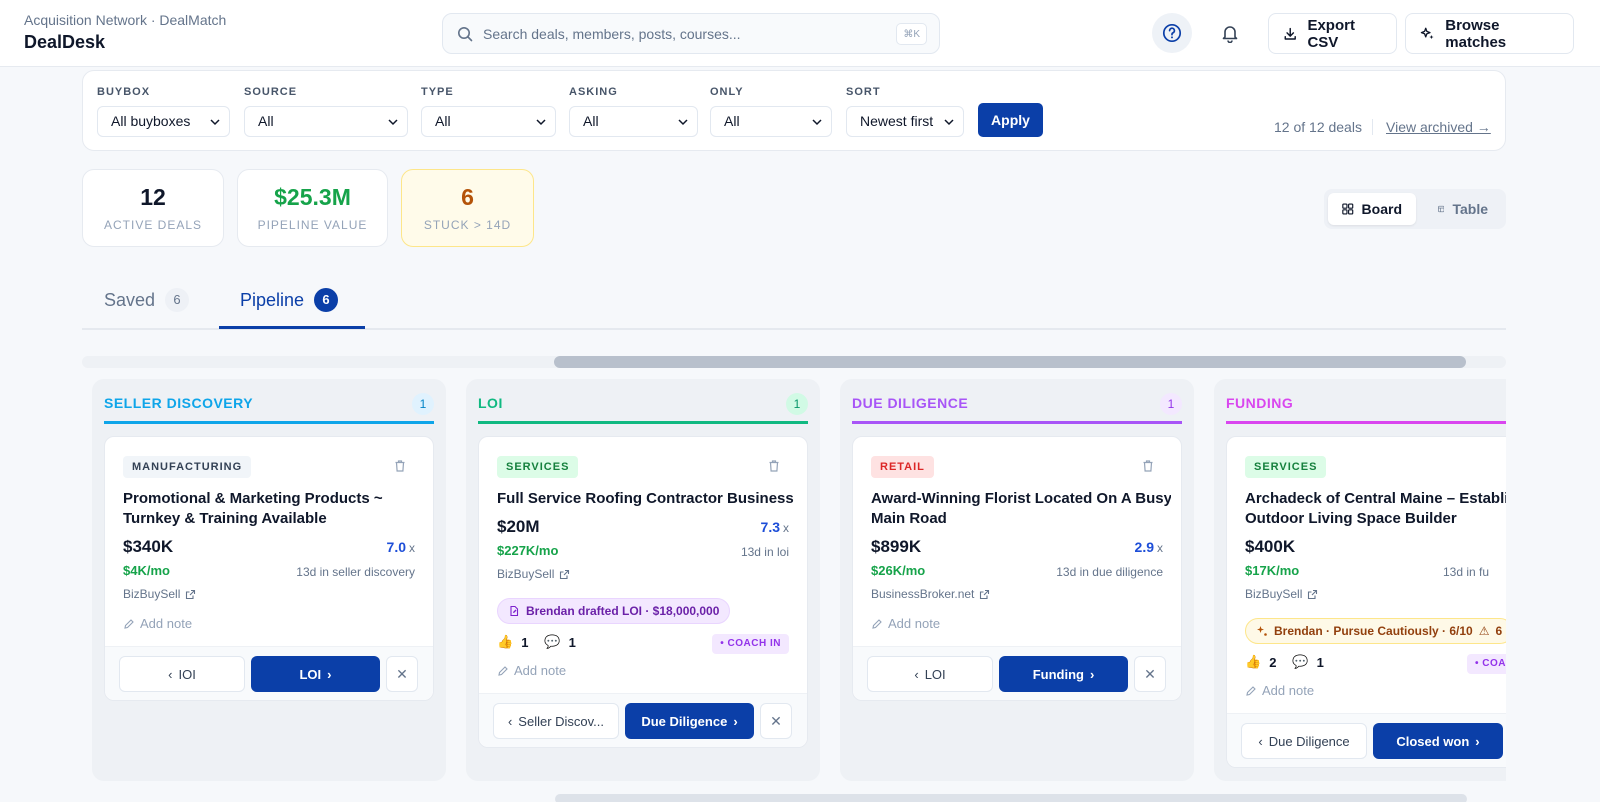 The height and width of the screenshot is (802, 1600). I want to click on move-forward-button: LOI ›, so click(315, 674).